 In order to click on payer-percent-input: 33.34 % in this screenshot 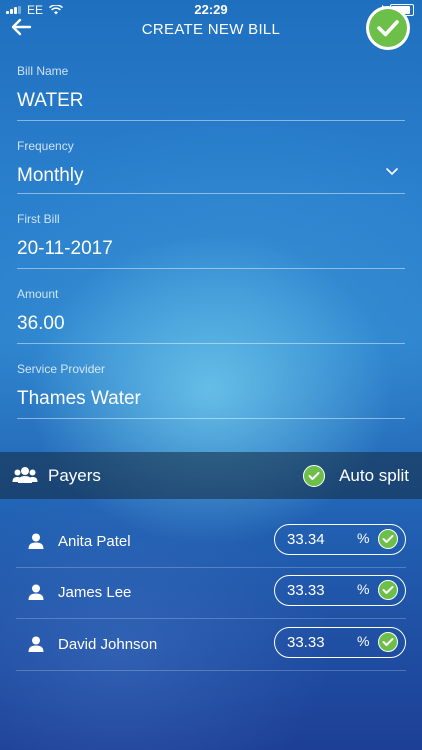, I will do `click(340, 539)`.